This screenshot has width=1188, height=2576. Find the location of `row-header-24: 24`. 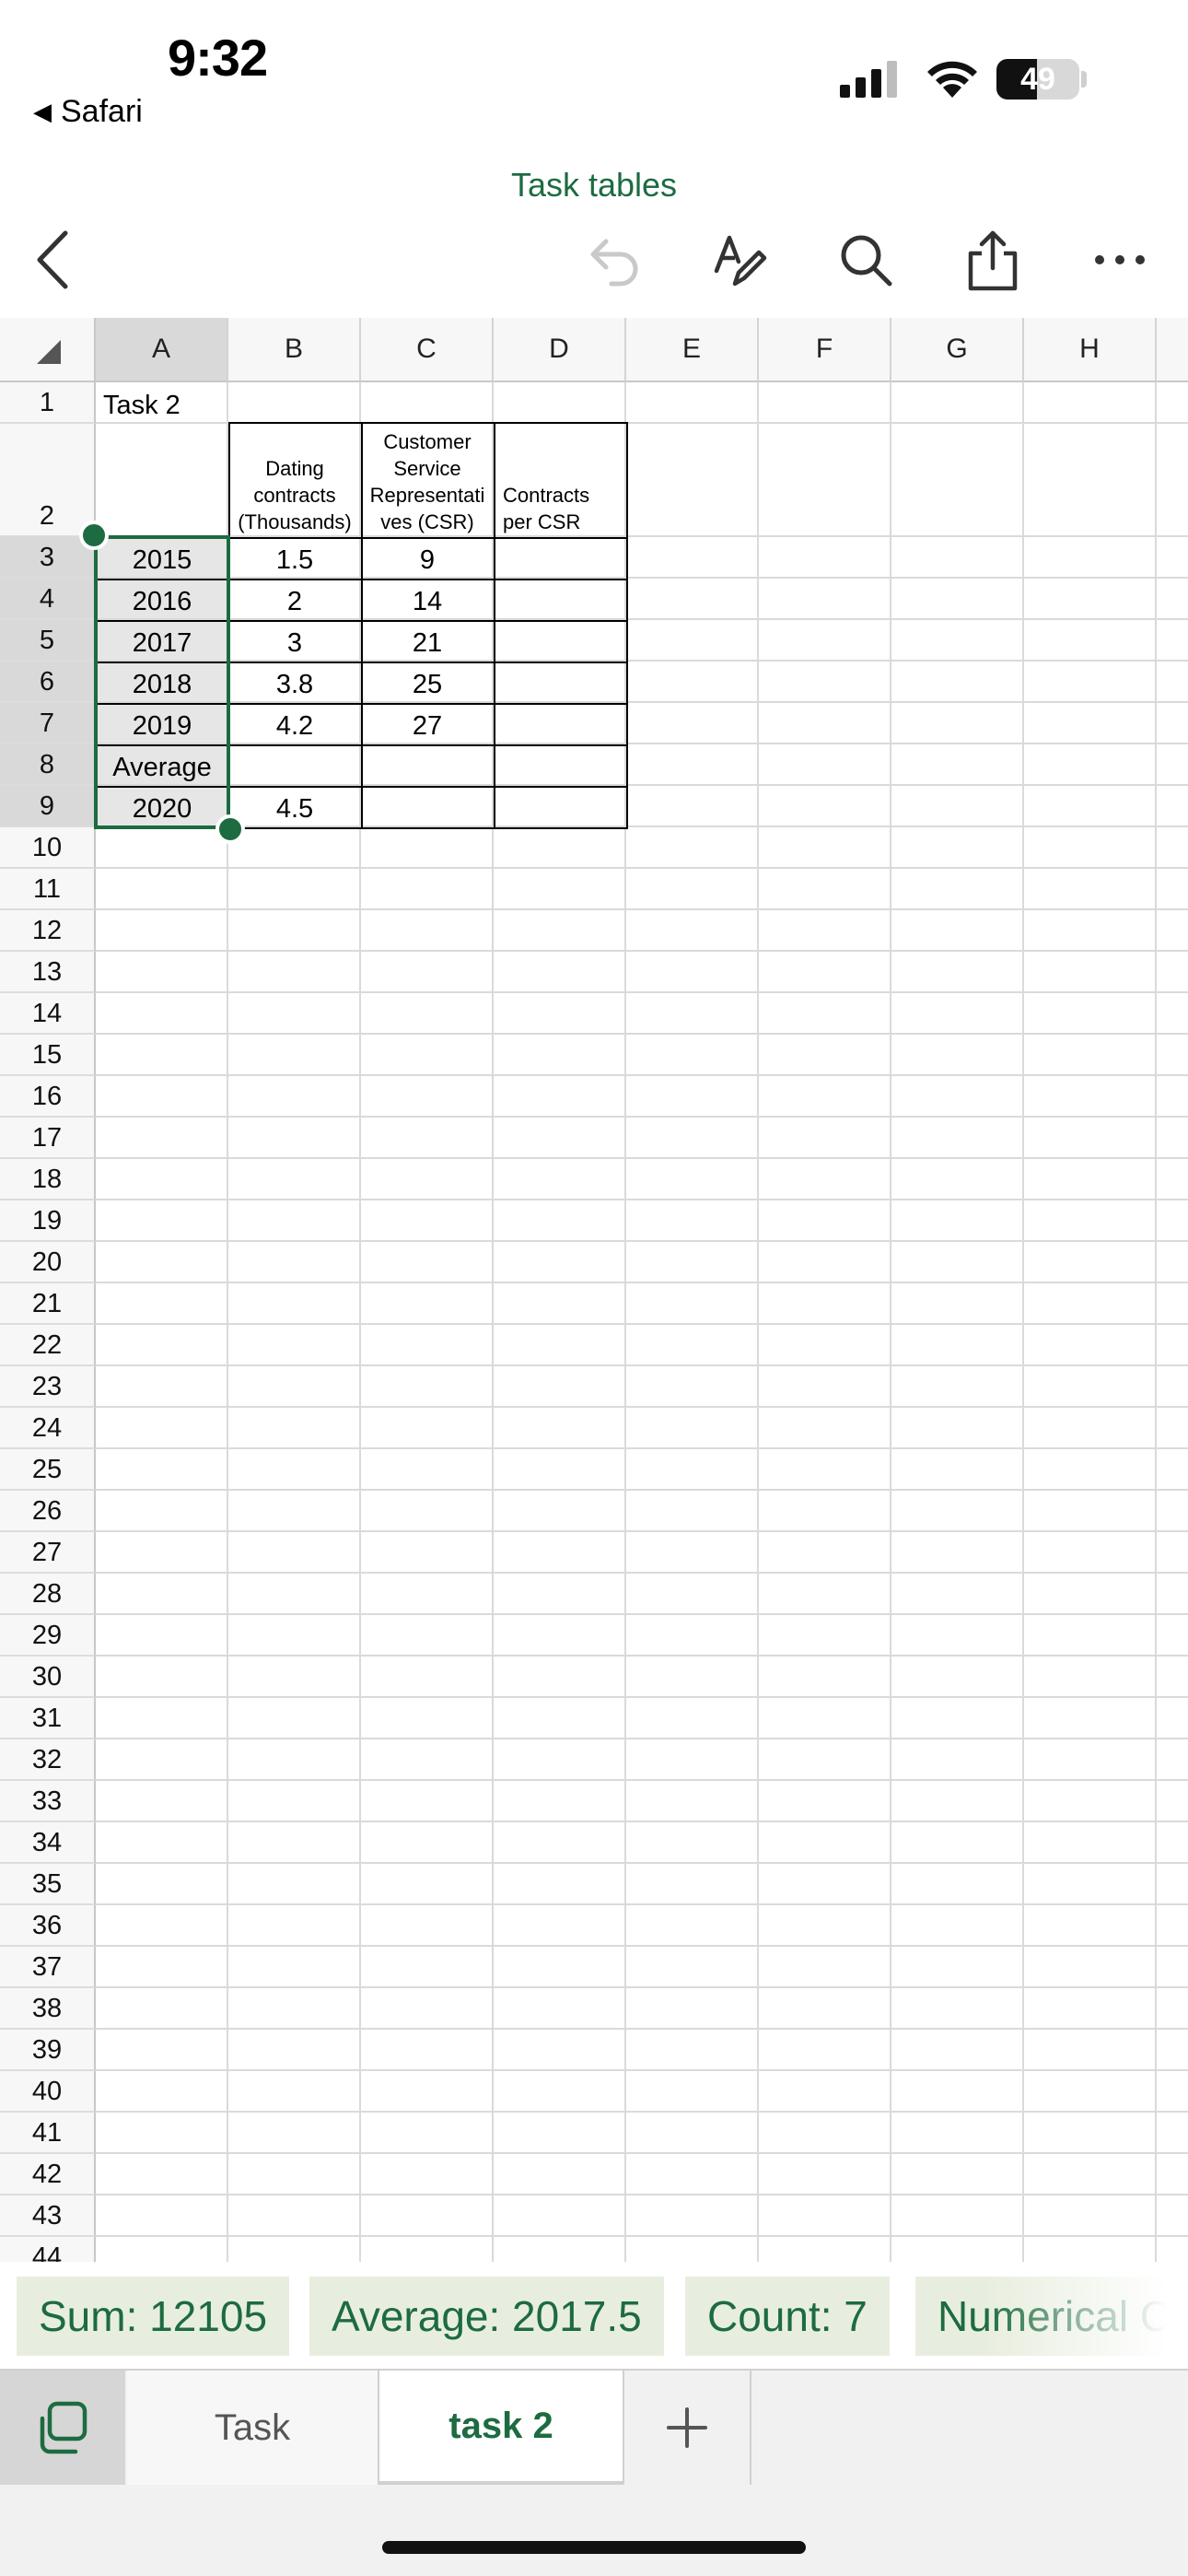

row-header-24: 24 is located at coordinates (48, 1428).